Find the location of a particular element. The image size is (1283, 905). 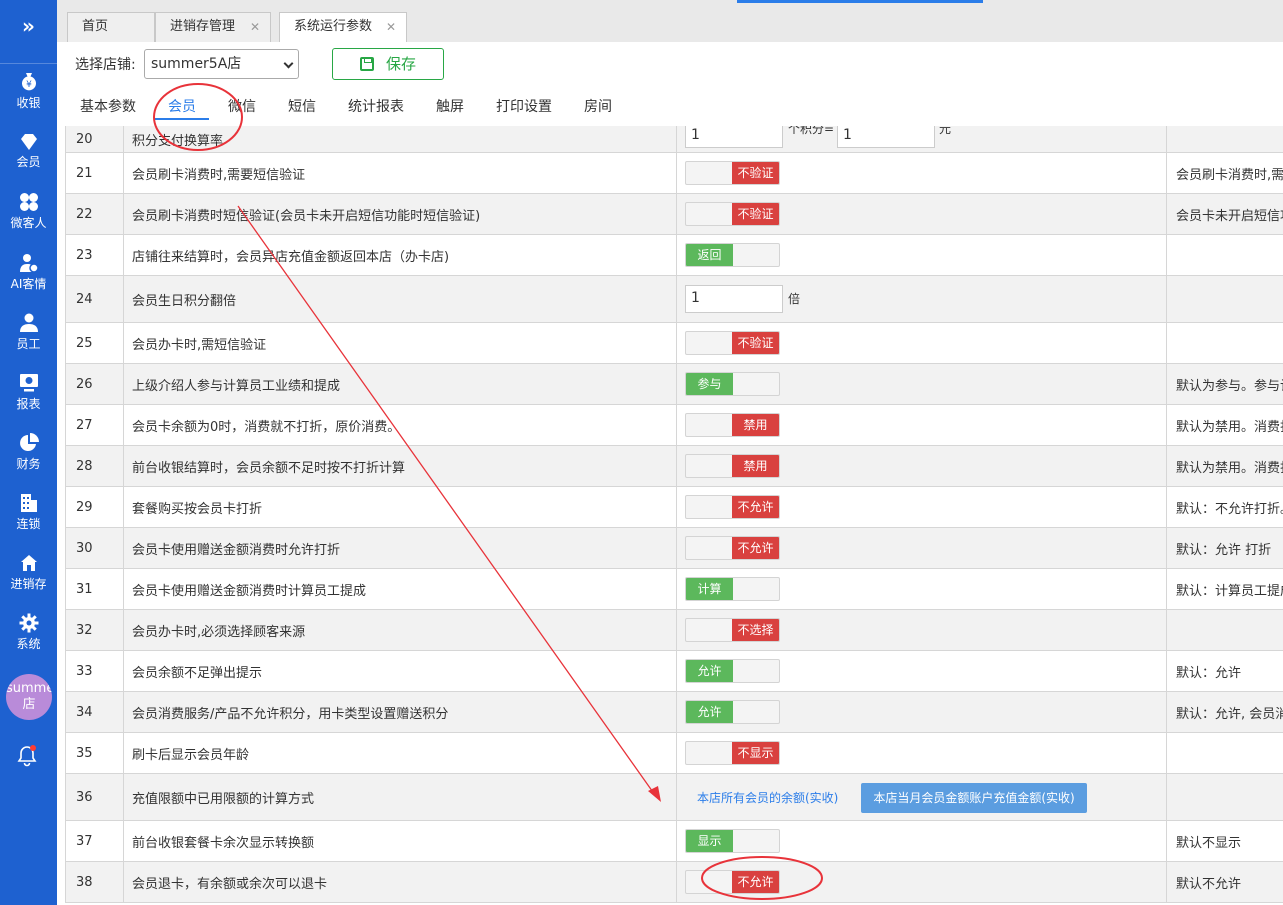

expand-sidebar-icon: » is located at coordinates (28, 26).